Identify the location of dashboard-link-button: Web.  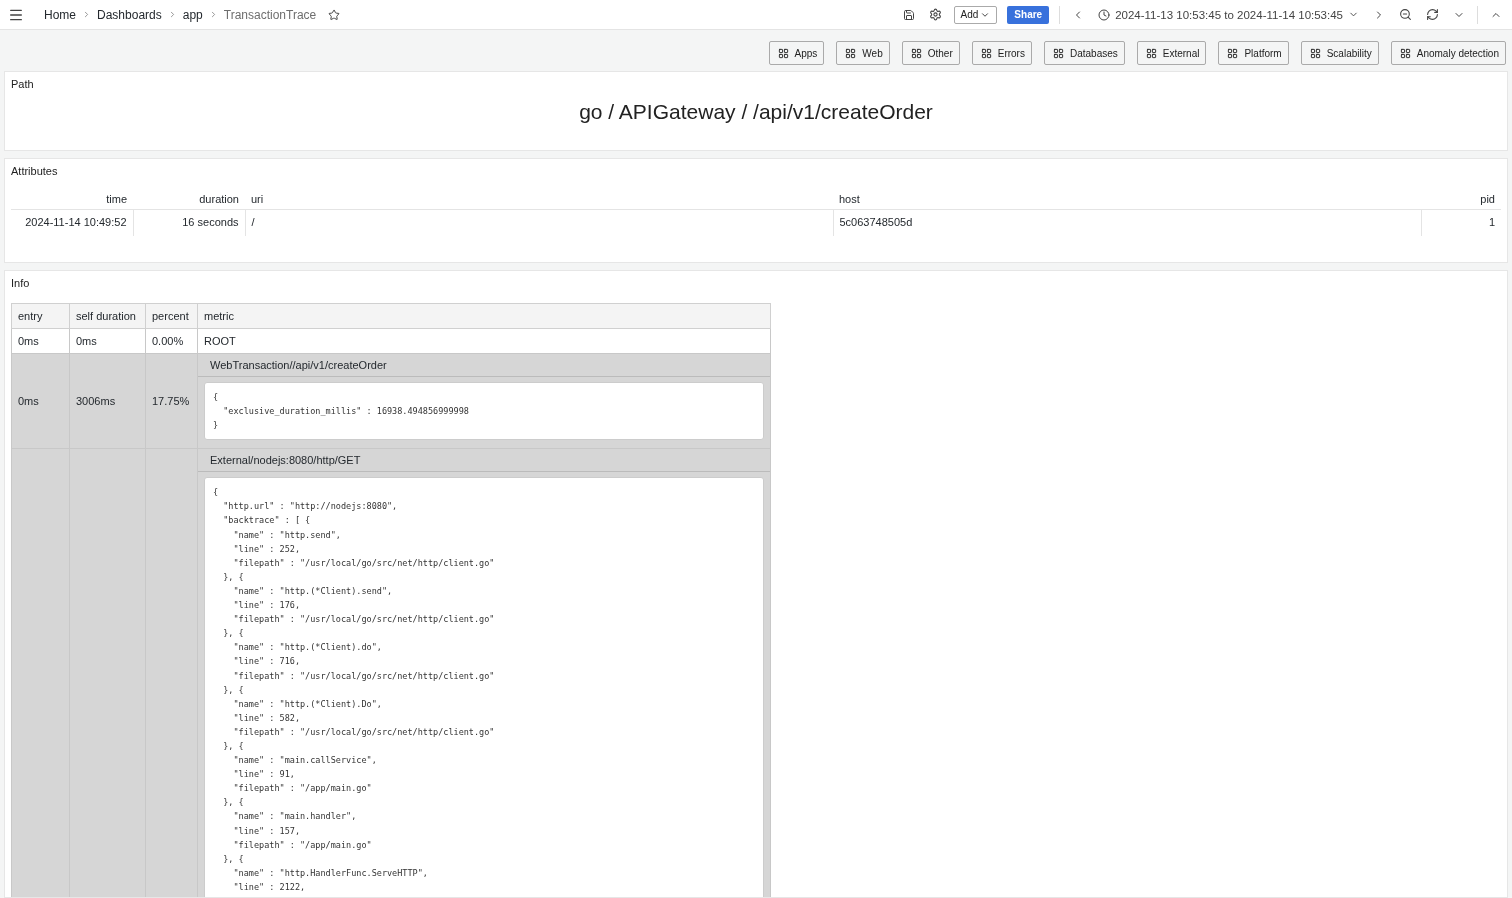
(863, 53).